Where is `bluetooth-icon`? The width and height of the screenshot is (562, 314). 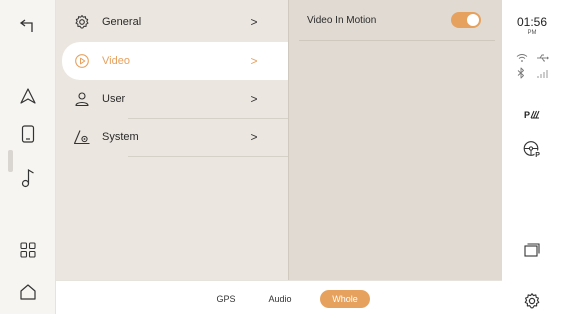 bluetooth-icon is located at coordinates (521, 75).